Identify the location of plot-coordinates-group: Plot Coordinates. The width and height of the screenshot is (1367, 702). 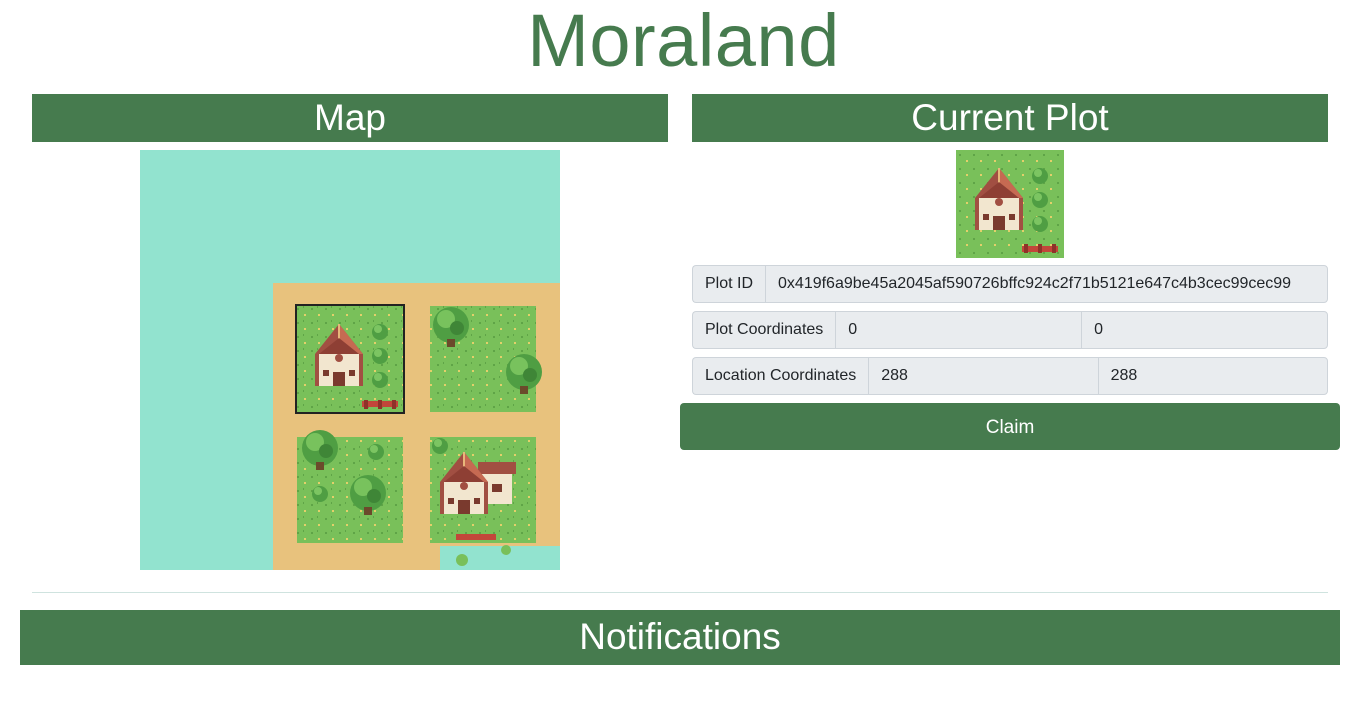
(1010, 330).